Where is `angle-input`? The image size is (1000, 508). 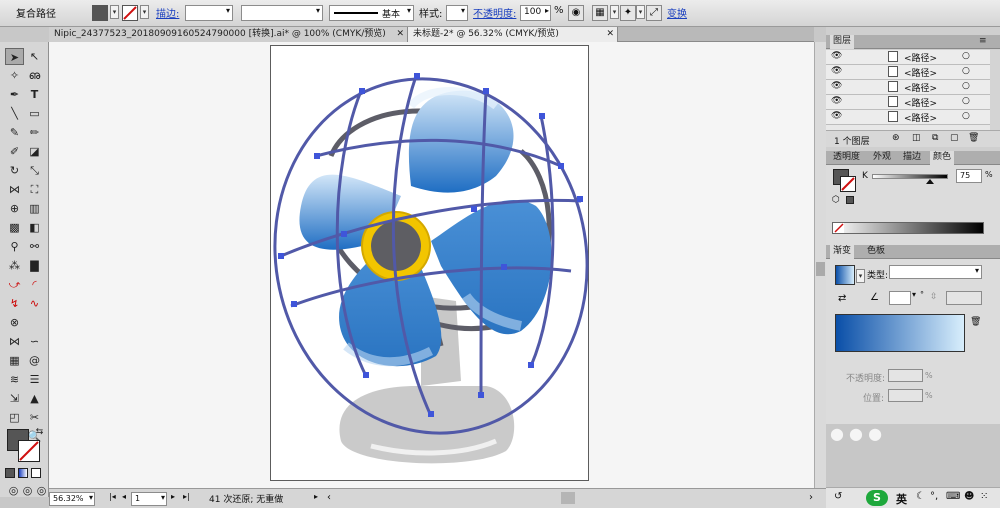 angle-input is located at coordinates (900, 298).